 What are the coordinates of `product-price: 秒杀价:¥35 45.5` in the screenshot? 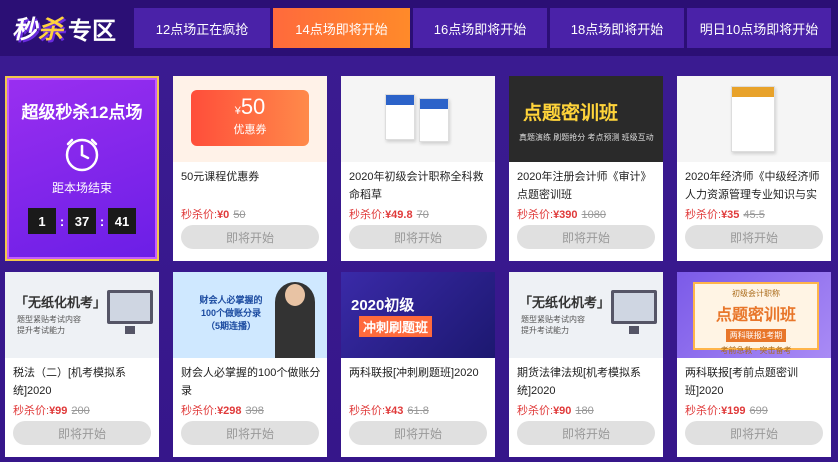 It's located at (725, 215).